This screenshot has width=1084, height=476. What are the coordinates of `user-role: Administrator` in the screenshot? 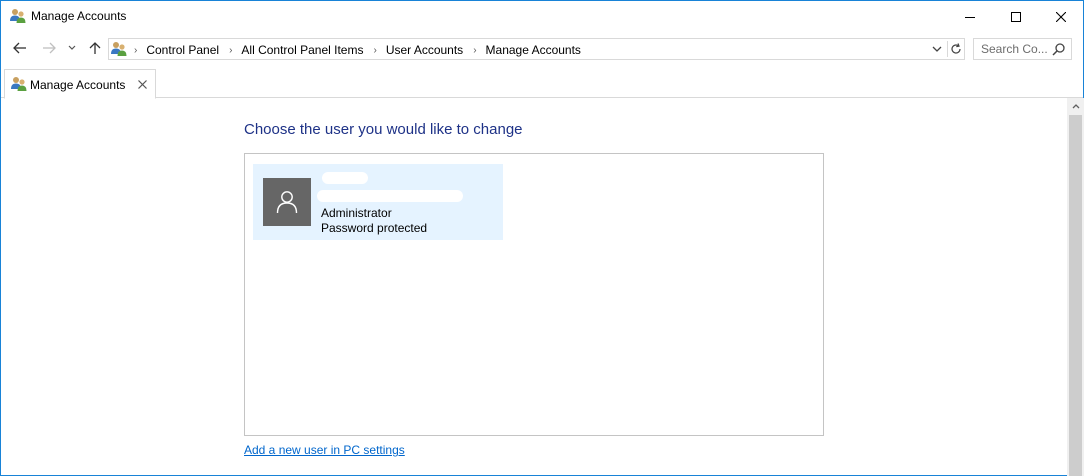 It's located at (356, 213).